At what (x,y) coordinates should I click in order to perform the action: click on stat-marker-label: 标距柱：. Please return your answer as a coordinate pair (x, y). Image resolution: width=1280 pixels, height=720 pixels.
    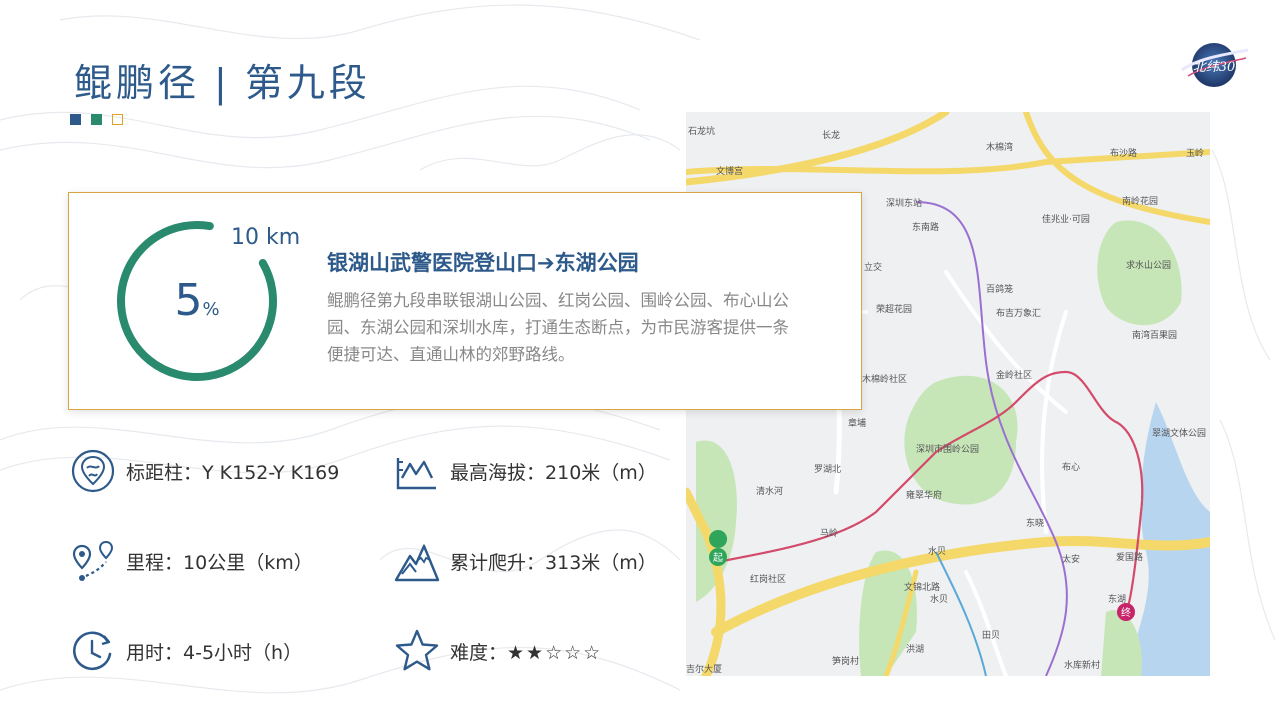
    Looking at the image, I should click on (164, 472).